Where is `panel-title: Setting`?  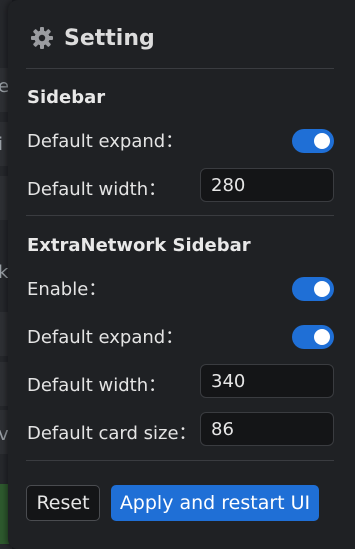 panel-title: Setting is located at coordinates (109, 38).